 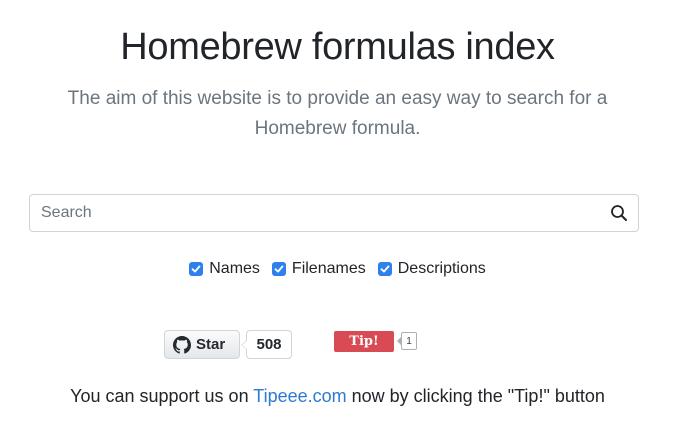 I want to click on names-checkbox, so click(x=196, y=269).